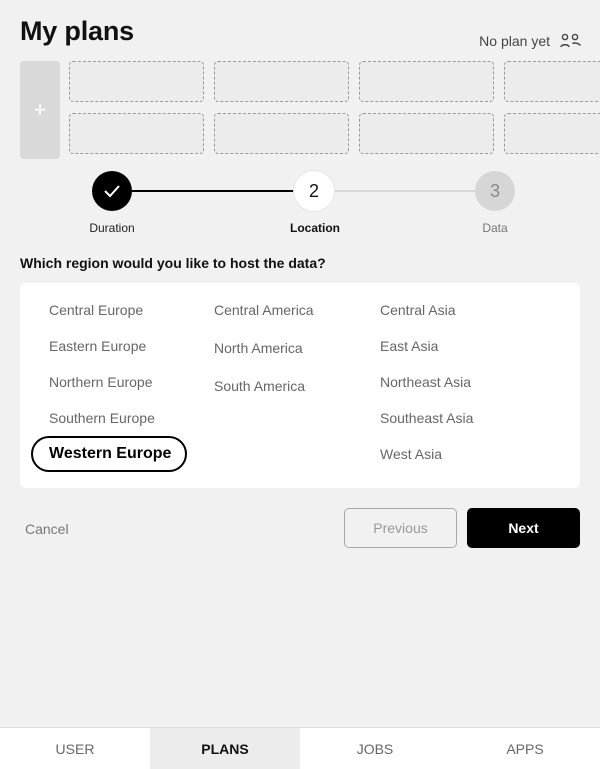 This screenshot has height=769, width=600. Describe the element at coordinates (523, 528) in the screenshot. I see `next-button: Next` at that location.